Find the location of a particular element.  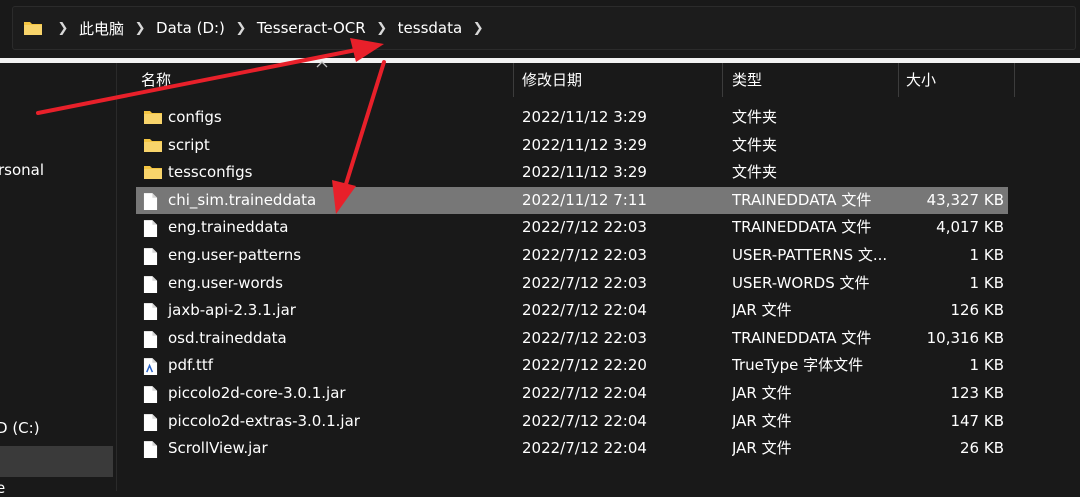

file-size: 123 KB is located at coordinates (977, 392).